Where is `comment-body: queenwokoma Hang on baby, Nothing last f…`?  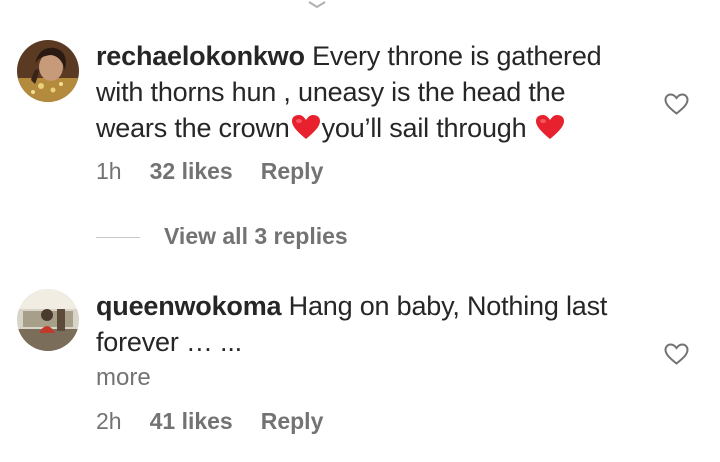
comment-body: queenwokoma Hang on baby, Nothing last f… is located at coordinates (366, 324).